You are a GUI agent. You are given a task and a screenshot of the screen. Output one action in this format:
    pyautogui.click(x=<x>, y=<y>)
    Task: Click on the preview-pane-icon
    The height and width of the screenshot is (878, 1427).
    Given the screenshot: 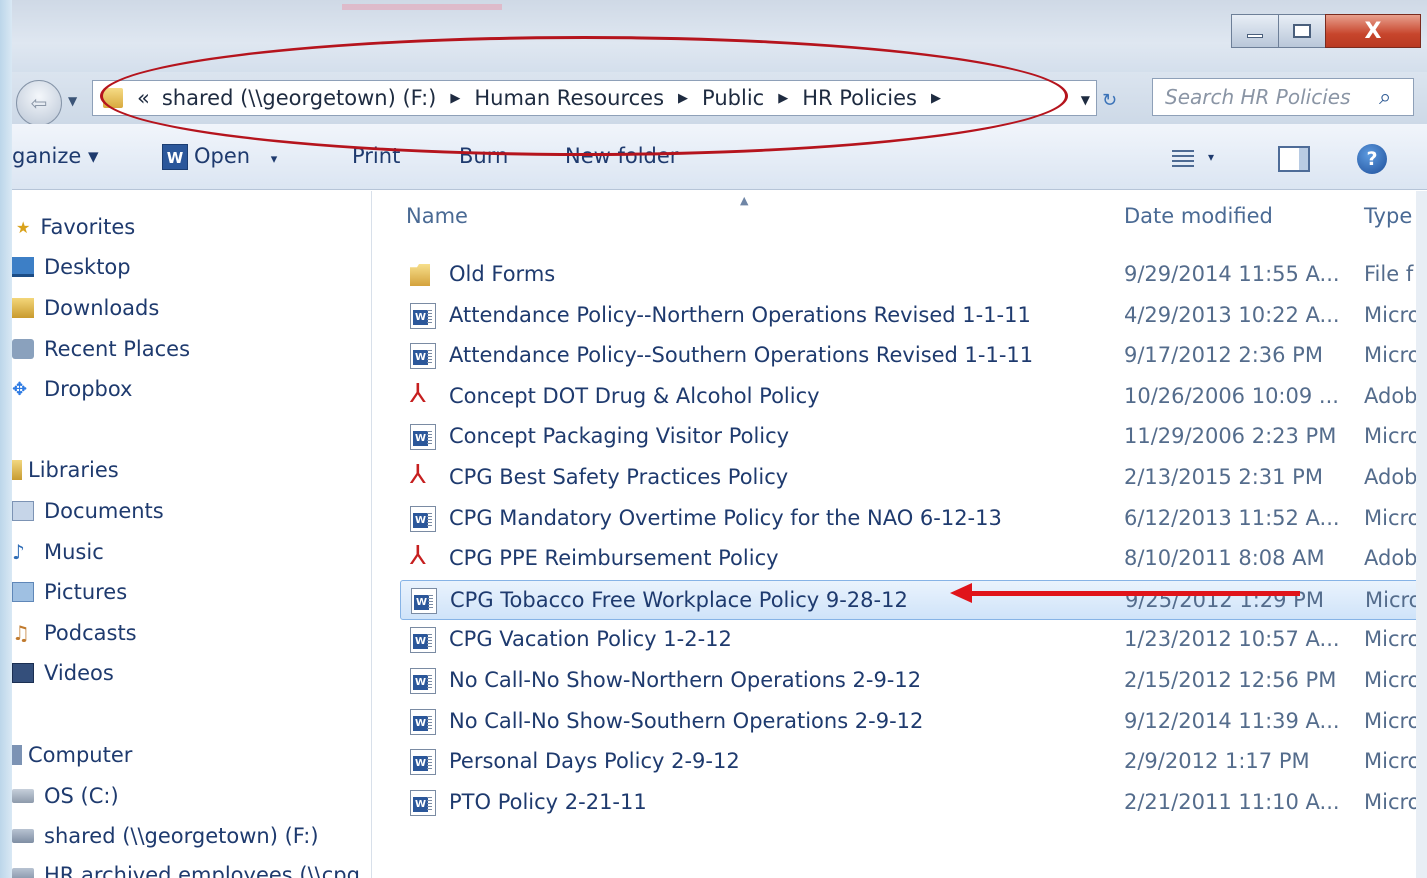 What is the action you would take?
    pyautogui.click(x=1294, y=159)
    